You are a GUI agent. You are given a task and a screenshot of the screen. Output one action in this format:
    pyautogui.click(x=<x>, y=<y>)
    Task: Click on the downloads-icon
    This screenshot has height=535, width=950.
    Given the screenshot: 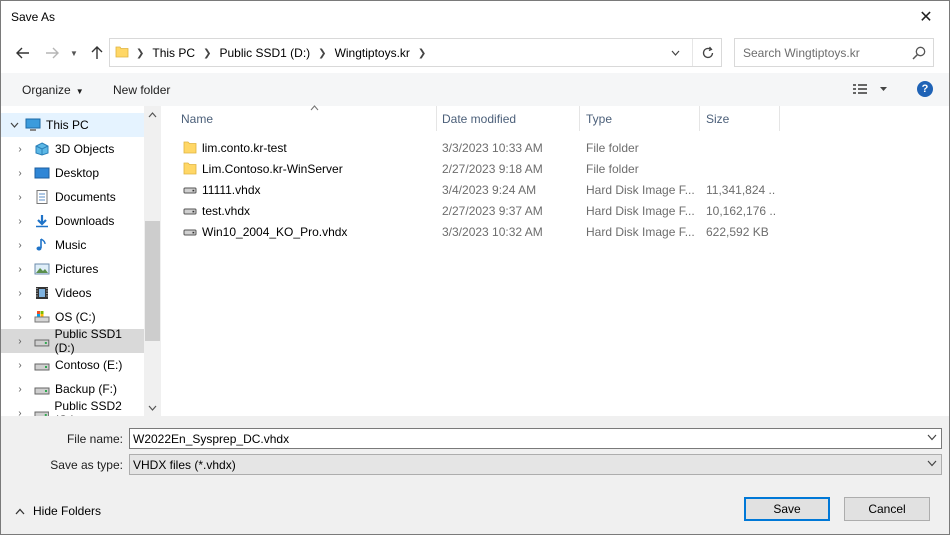 What is the action you would take?
    pyautogui.click(x=42, y=221)
    